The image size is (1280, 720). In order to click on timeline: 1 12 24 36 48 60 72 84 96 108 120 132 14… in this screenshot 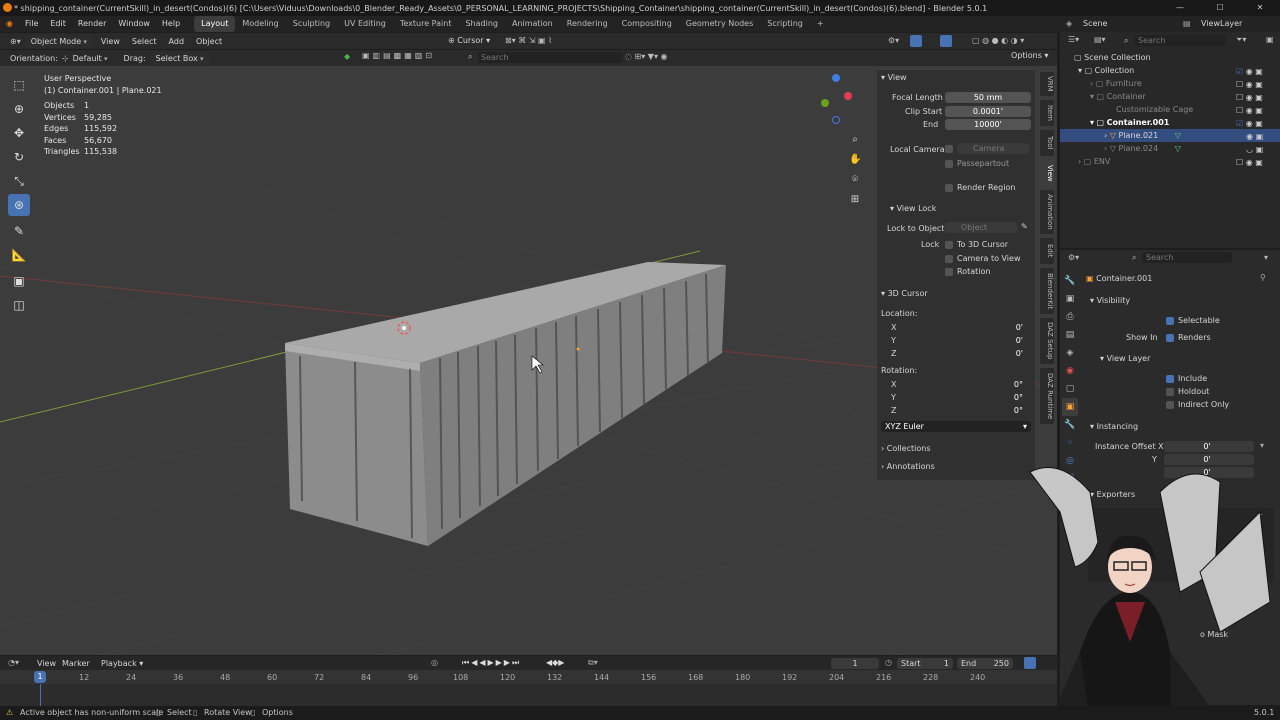, I will do `click(528, 688)`.